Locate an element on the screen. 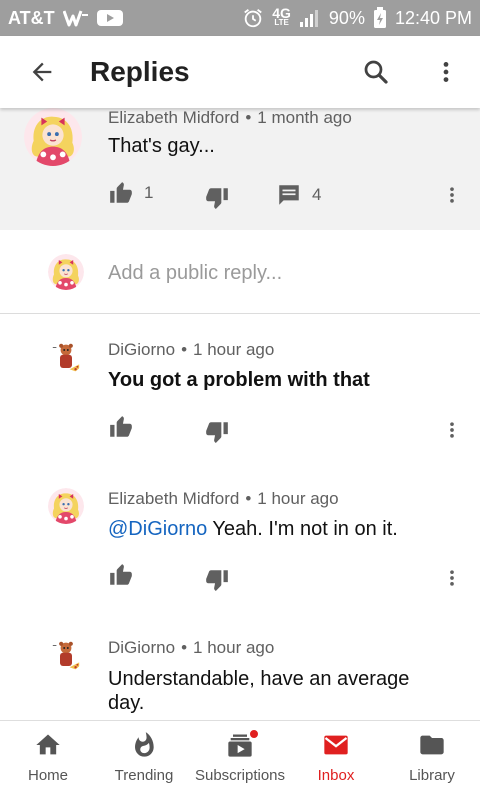 The image size is (480, 792). like-count: 1 is located at coordinates (149, 192).